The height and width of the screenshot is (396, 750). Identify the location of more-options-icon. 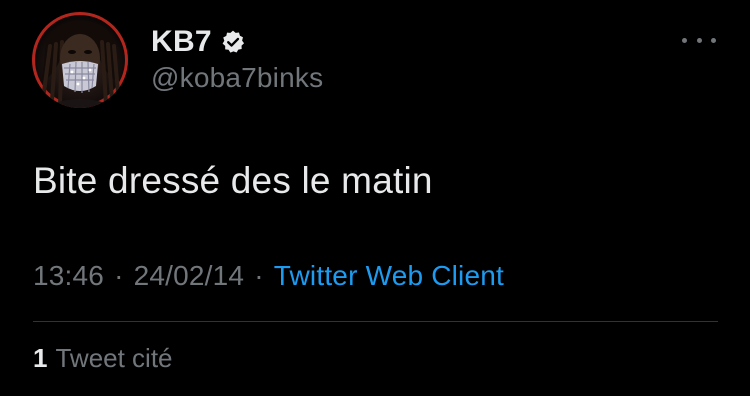
(699, 40).